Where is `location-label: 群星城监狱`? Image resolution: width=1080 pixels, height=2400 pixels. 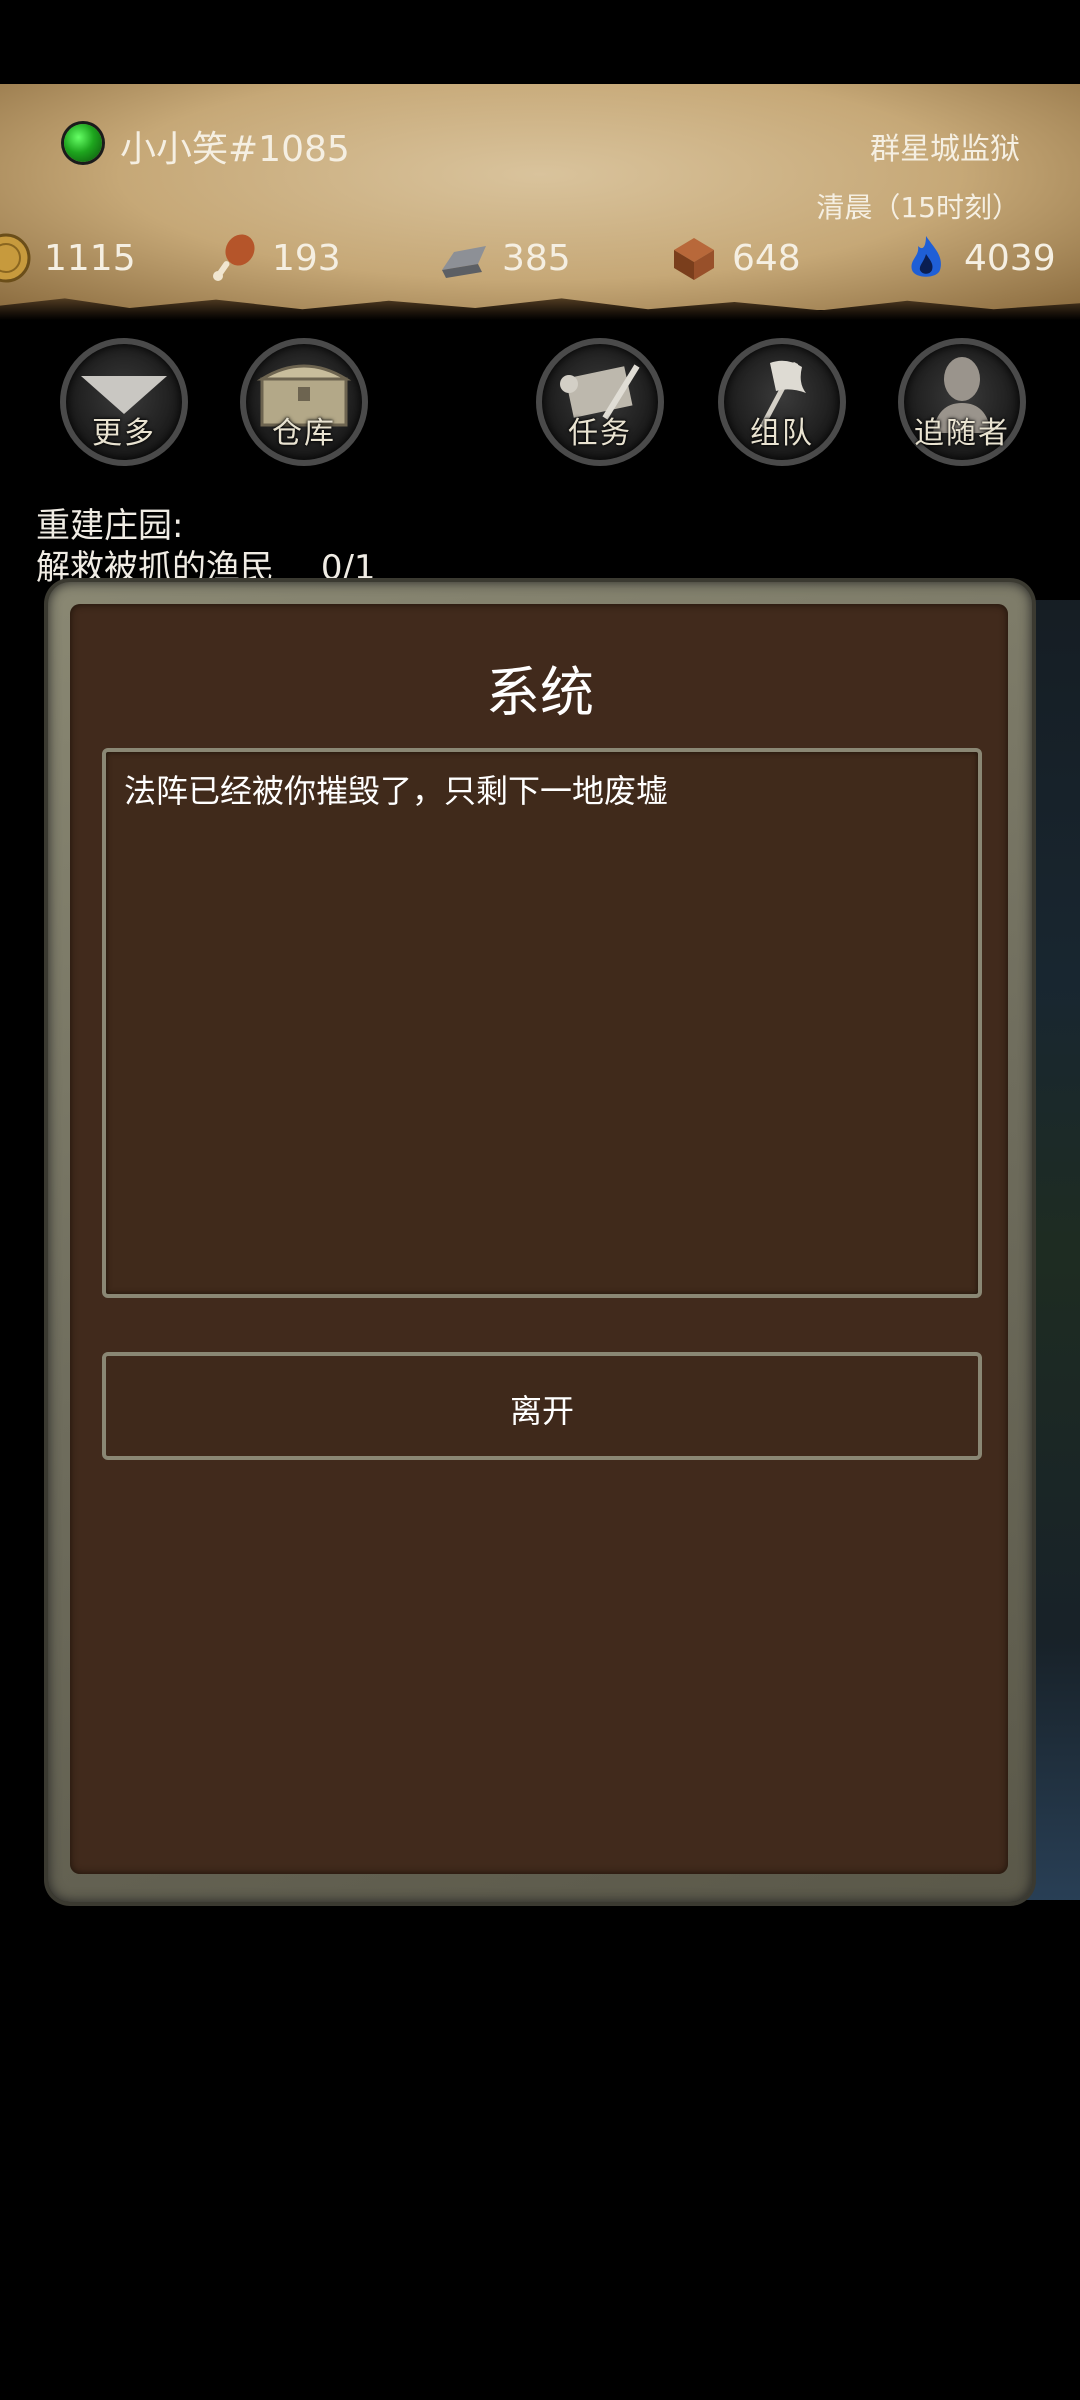
location-label: 群星城监狱 is located at coordinates (945, 149).